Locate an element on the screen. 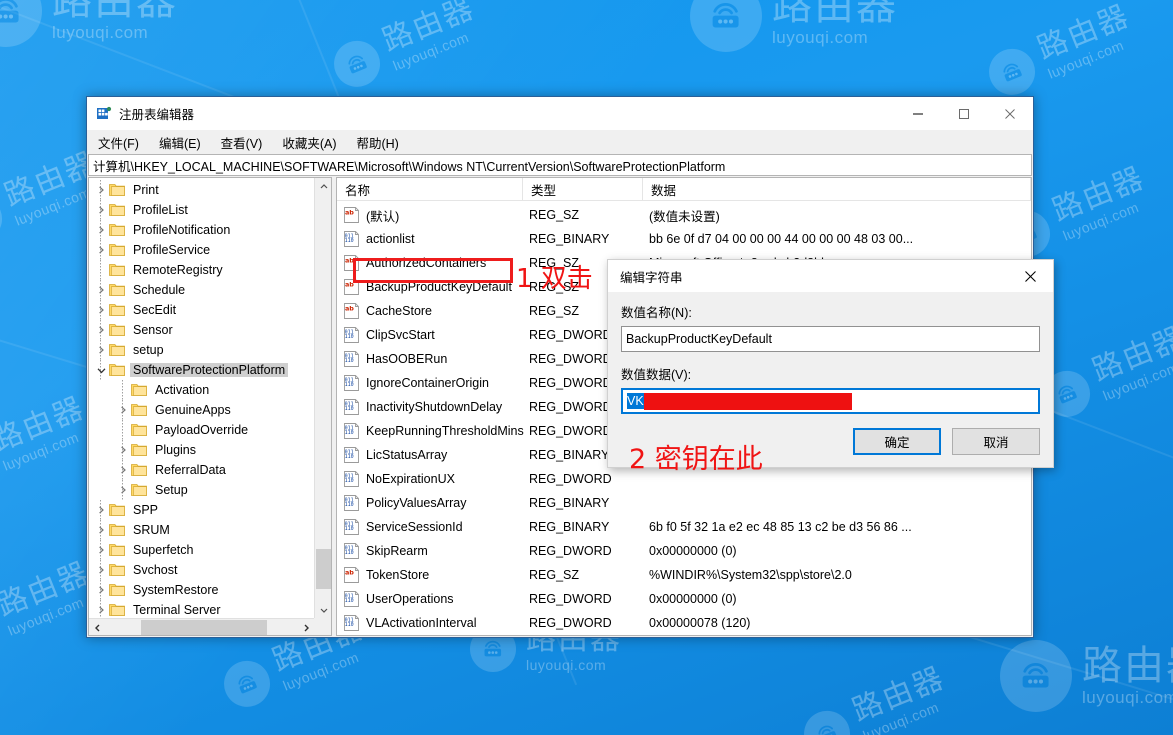 The height and width of the screenshot is (735, 1173). tree-node-payloadoverride: PayloadOverride is located at coordinates (201, 430).